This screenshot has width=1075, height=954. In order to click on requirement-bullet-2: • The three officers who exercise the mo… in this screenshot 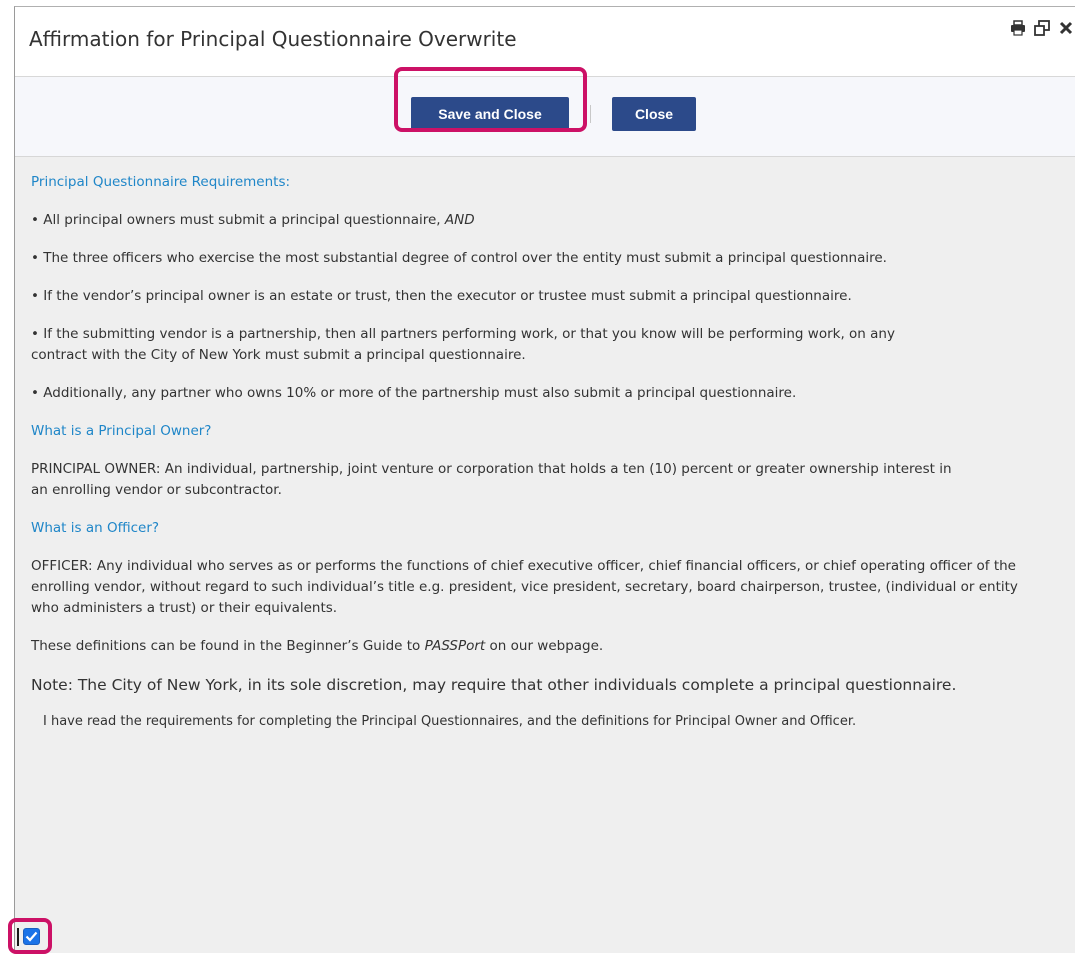, I will do `click(459, 258)`.